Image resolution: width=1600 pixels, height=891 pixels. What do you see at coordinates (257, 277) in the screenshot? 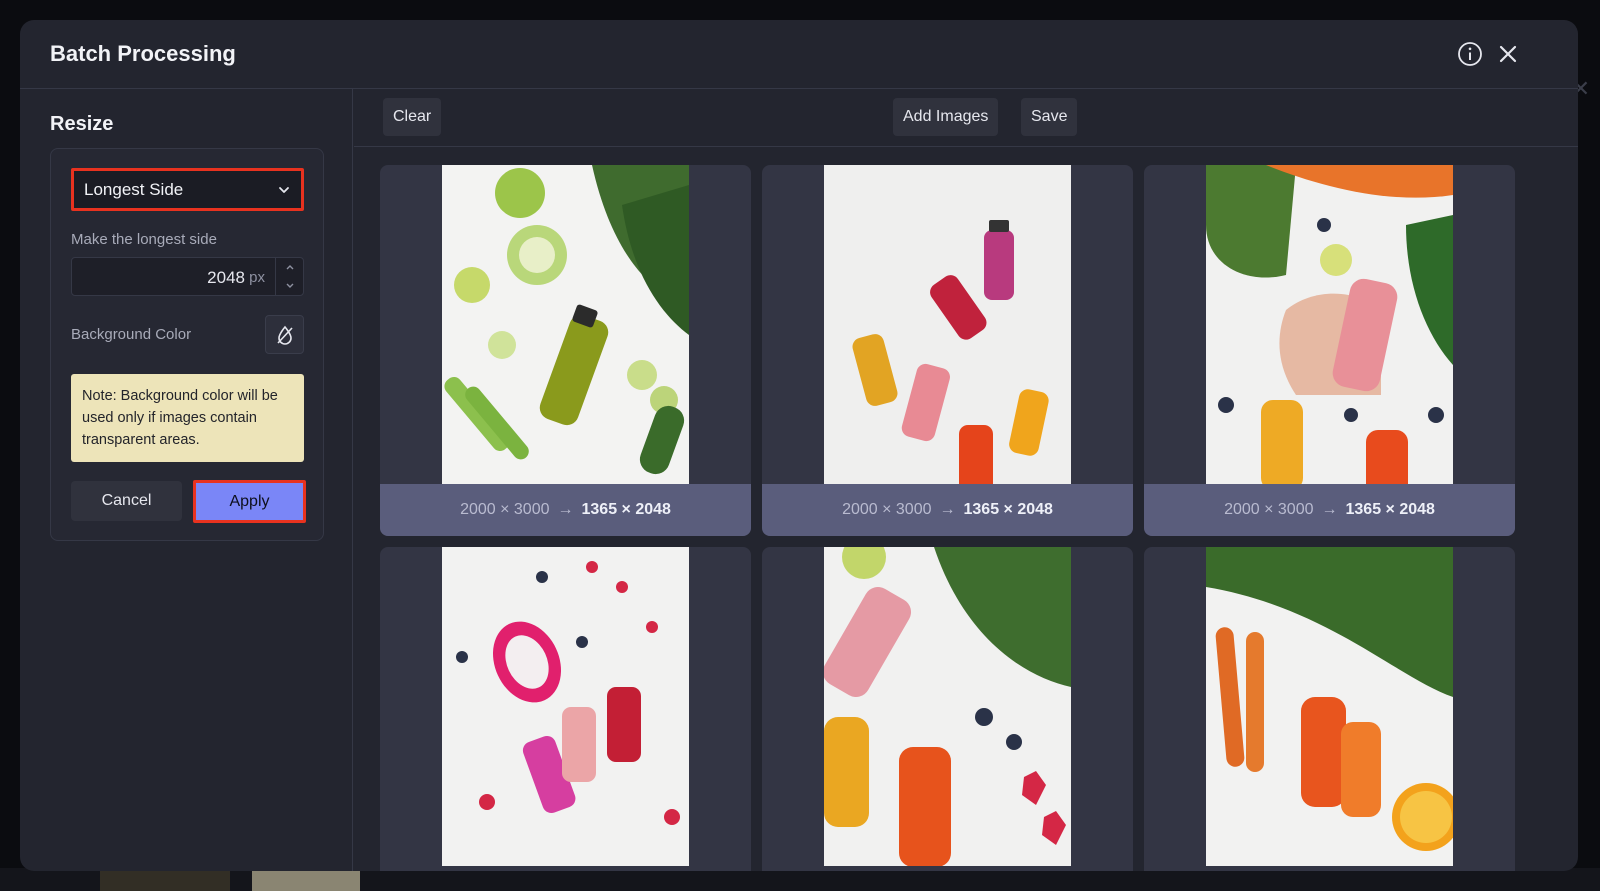
I see `longest-side-unit: px` at bounding box center [257, 277].